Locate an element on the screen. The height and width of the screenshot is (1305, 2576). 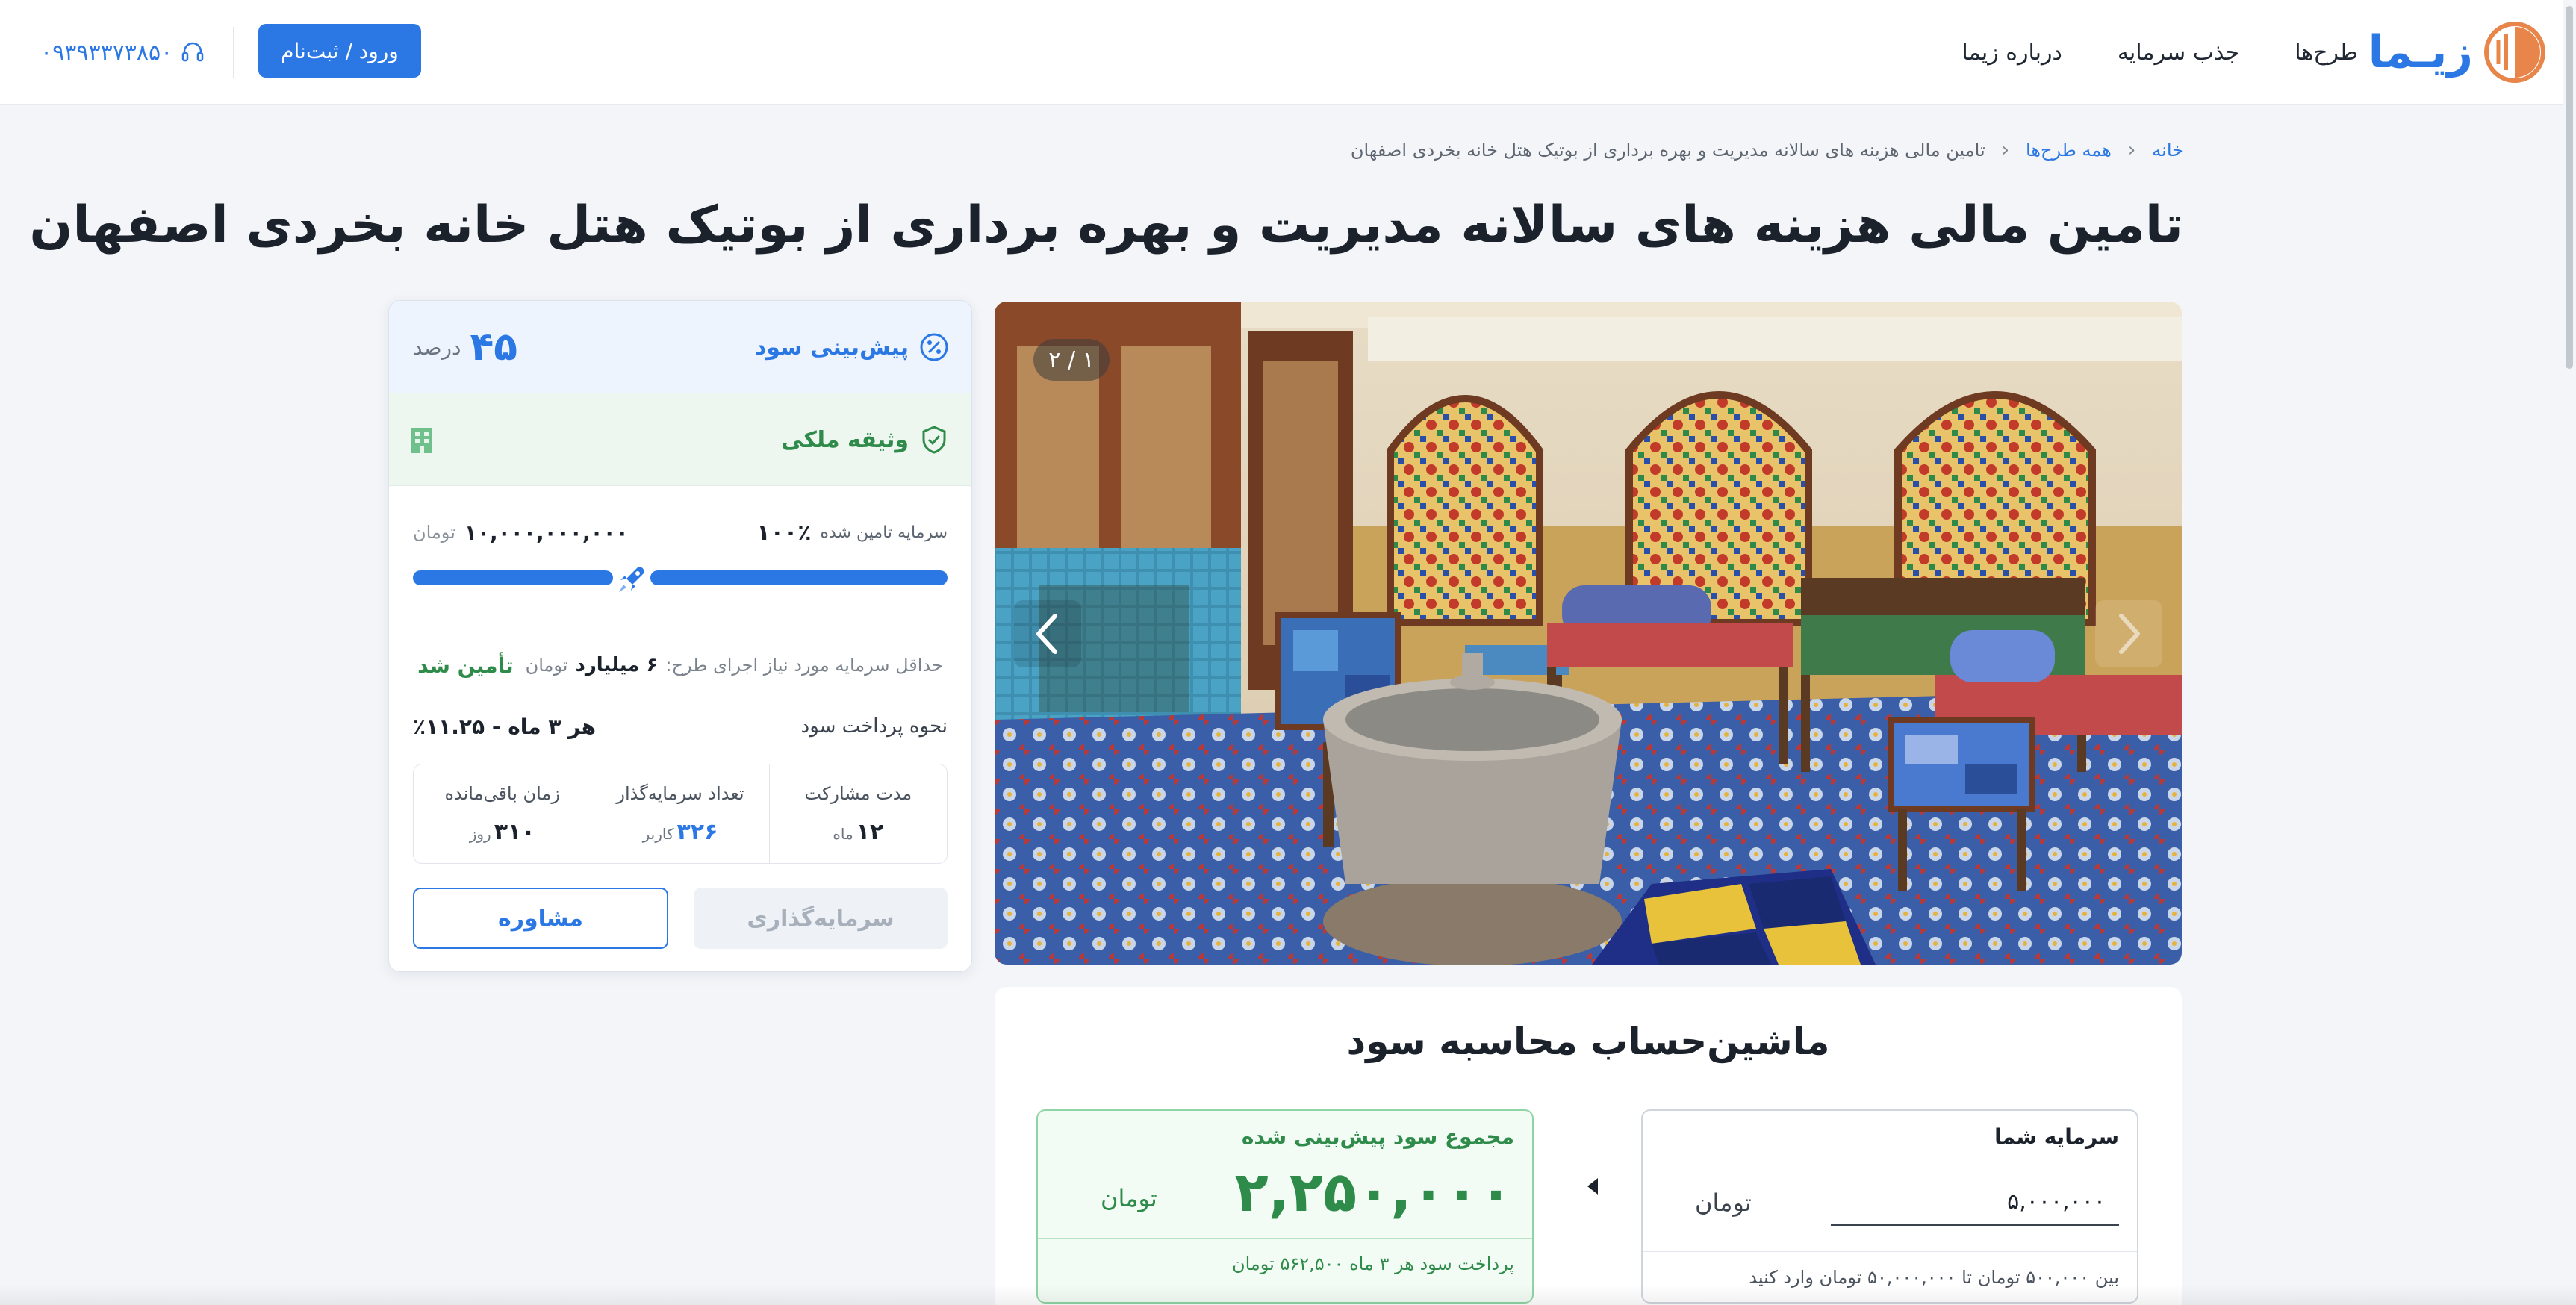
rocket-icon is located at coordinates (631, 579).